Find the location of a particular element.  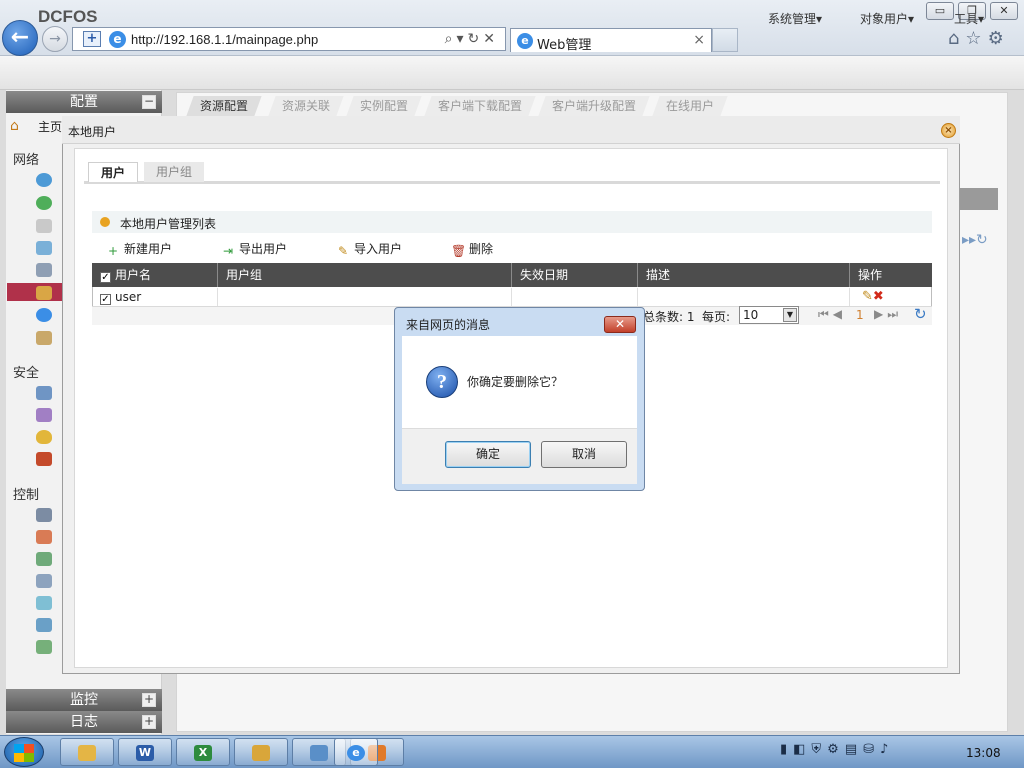

network-globe-icon is located at coordinates (44, 203).